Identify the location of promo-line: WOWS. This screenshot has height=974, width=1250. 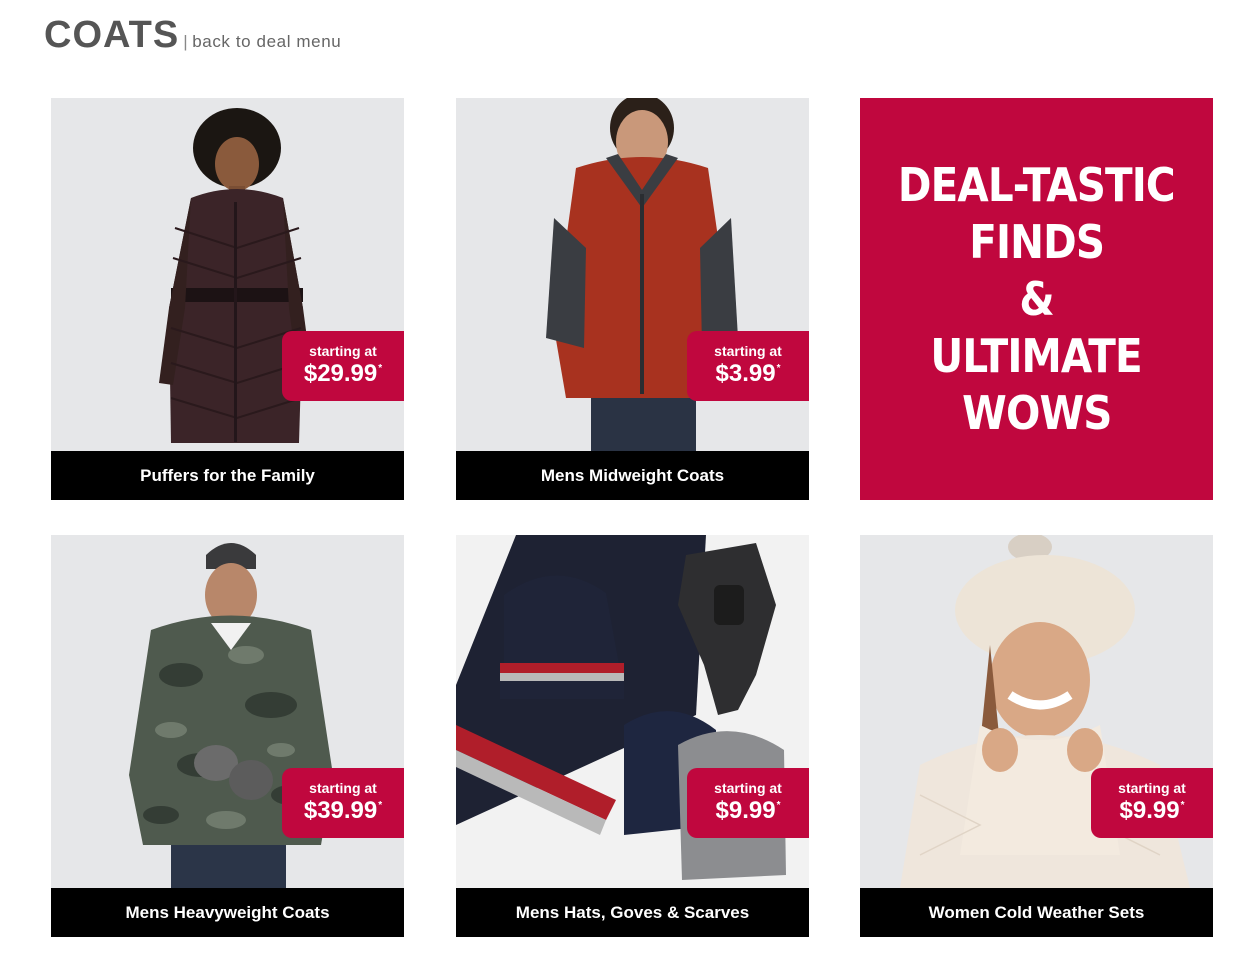
(1036, 412).